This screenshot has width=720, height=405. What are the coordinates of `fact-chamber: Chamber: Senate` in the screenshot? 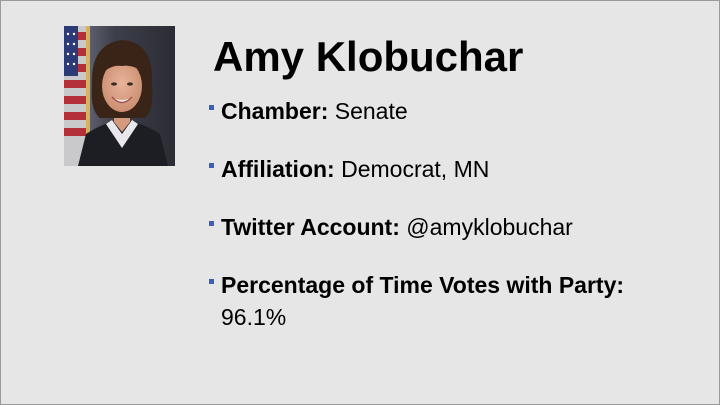 It's located at (454, 111).